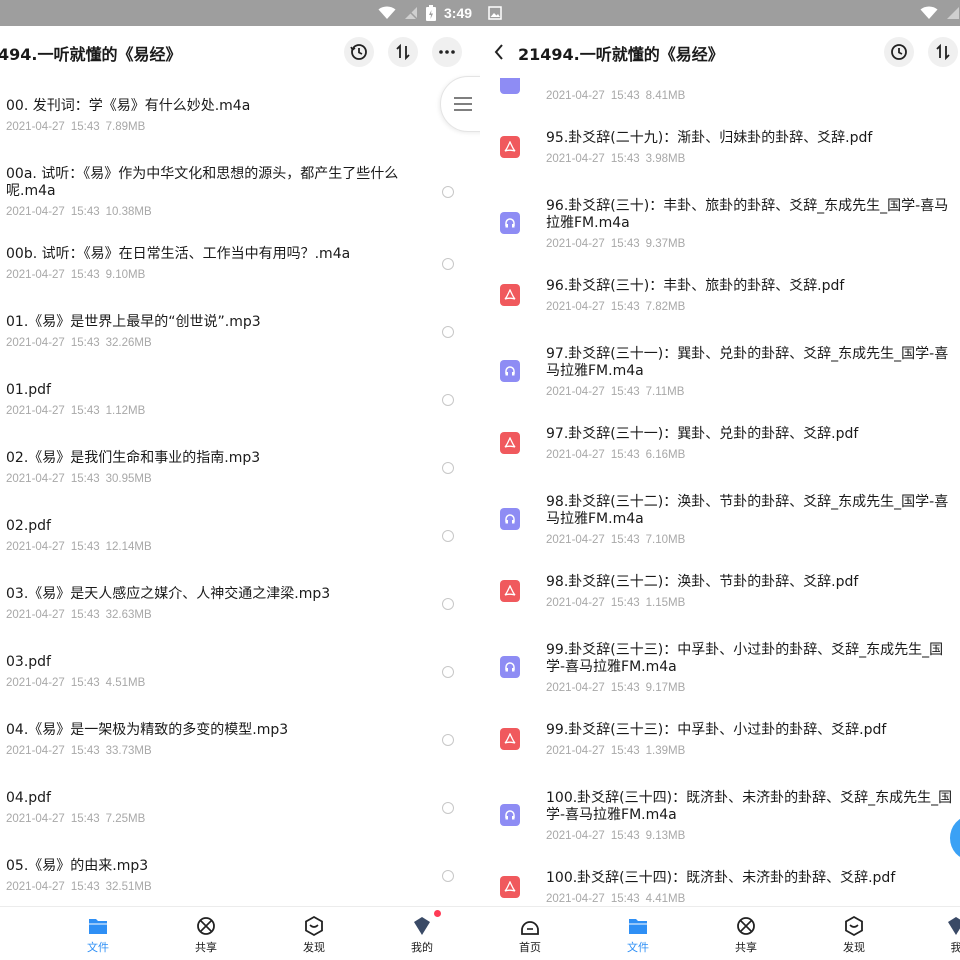 This screenshot has height=960, width=960. Describe the element at coordinates (168, 594) in the screenshot. I see `file-name: 03.《易》是天人感应之媒介、人神交通之津梁.mp3` at that location.